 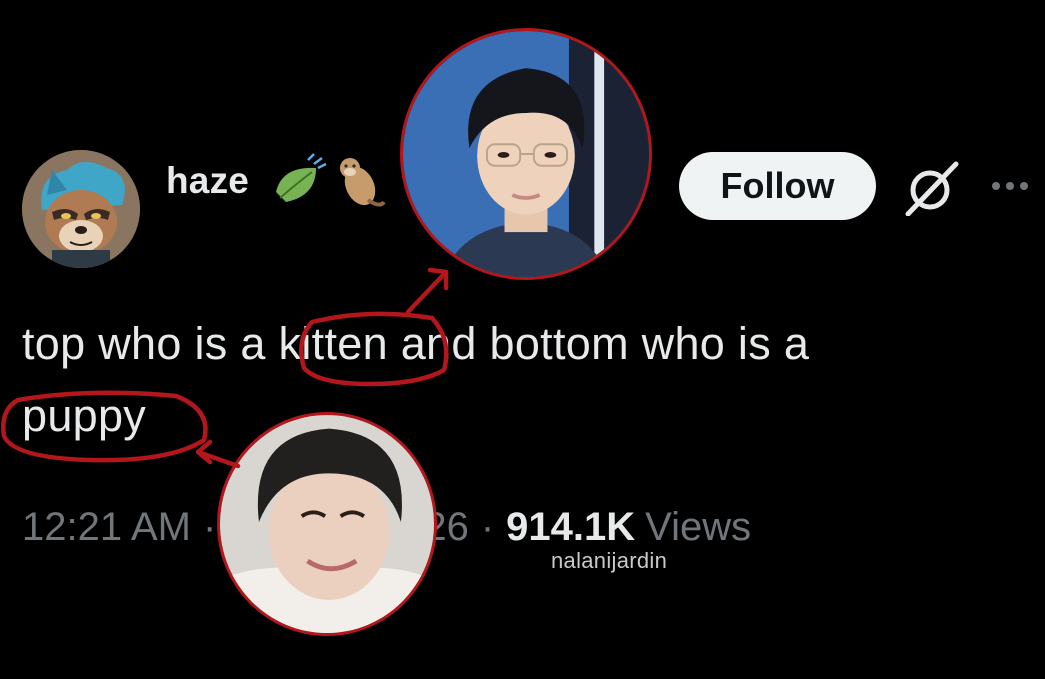 I want to click on tweet-time: 12:21 AM, so click(x=106, y=527).